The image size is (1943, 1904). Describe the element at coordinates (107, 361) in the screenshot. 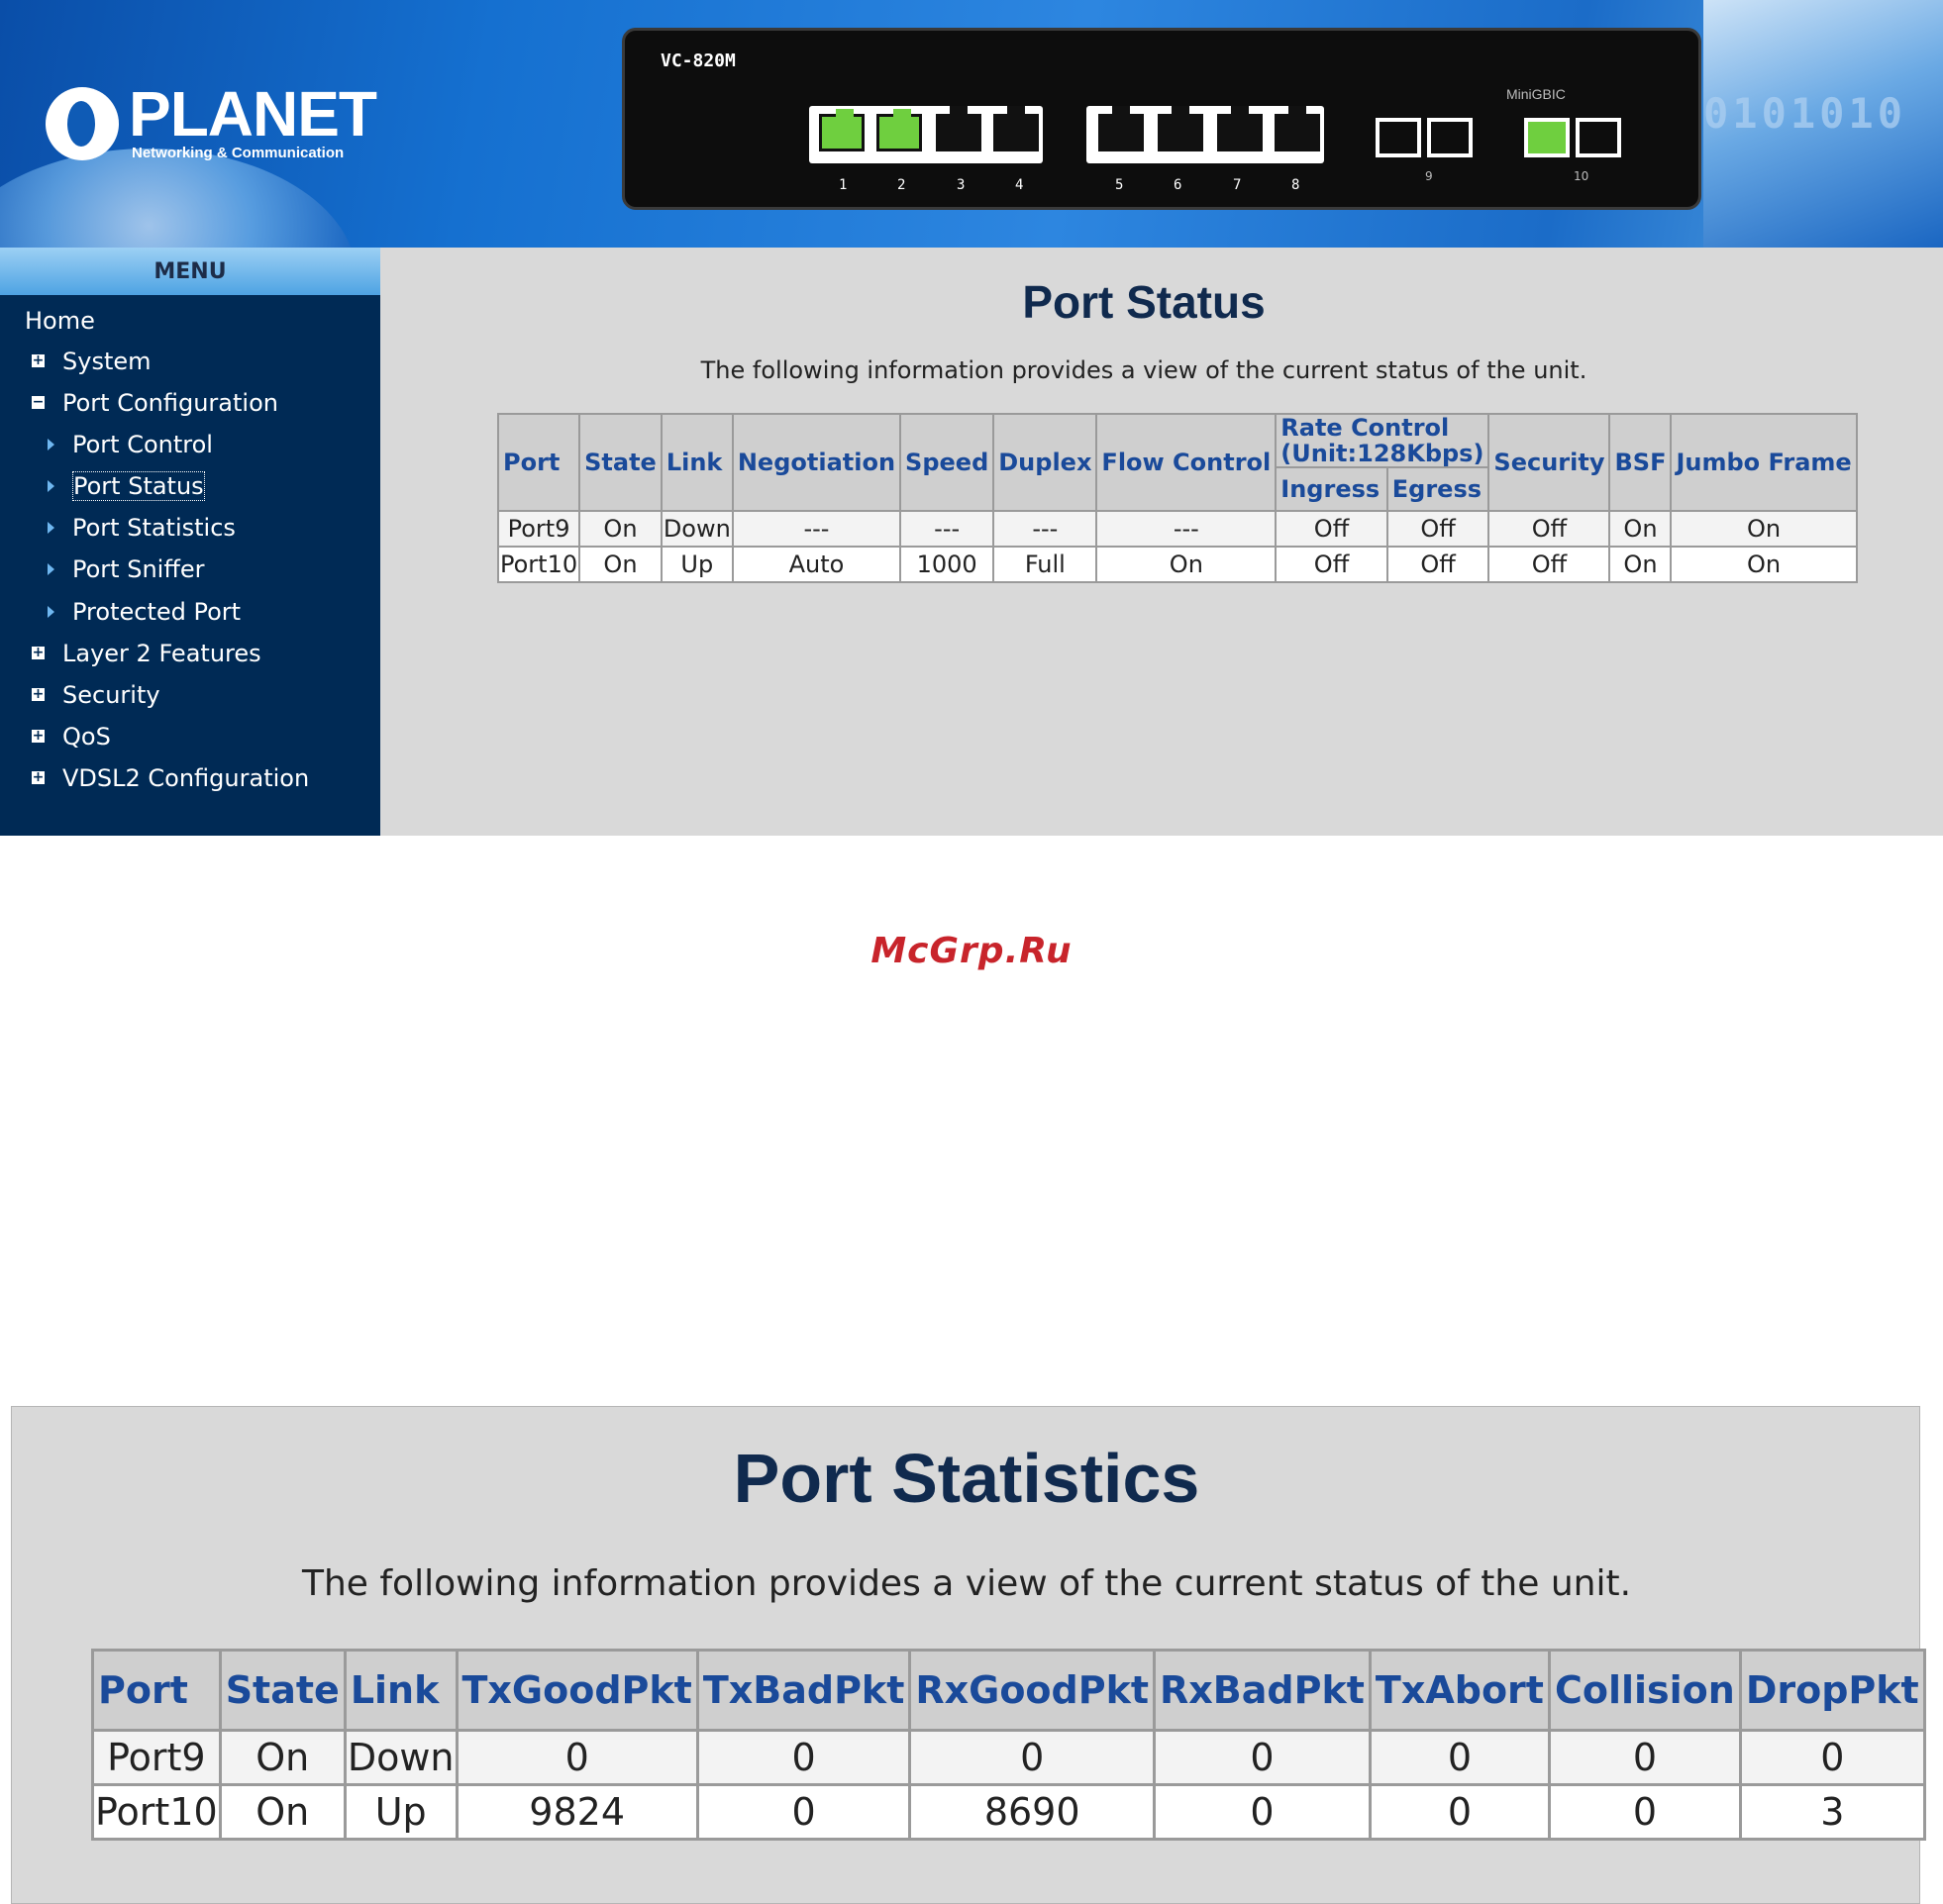

I see `sidebar-item-label: System` at that location.